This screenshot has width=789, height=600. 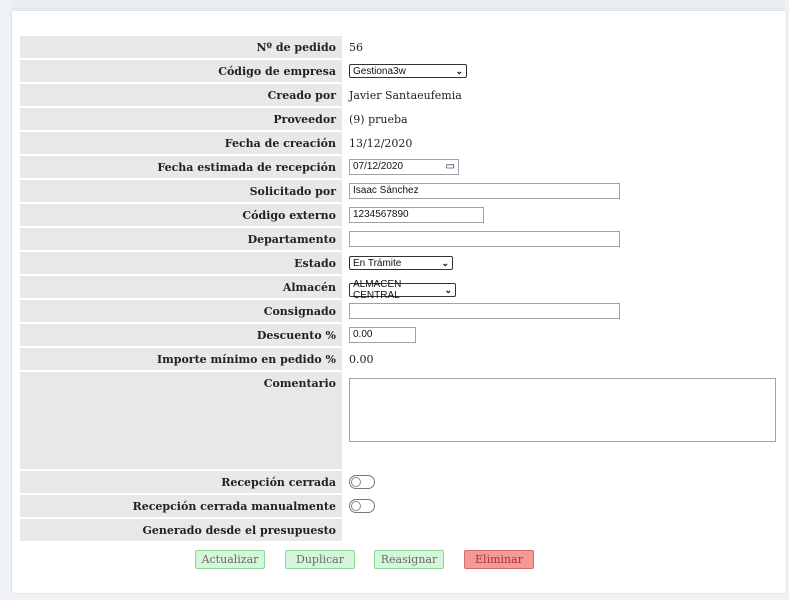 I want to click on top-strip, so click(x=398, y=4).